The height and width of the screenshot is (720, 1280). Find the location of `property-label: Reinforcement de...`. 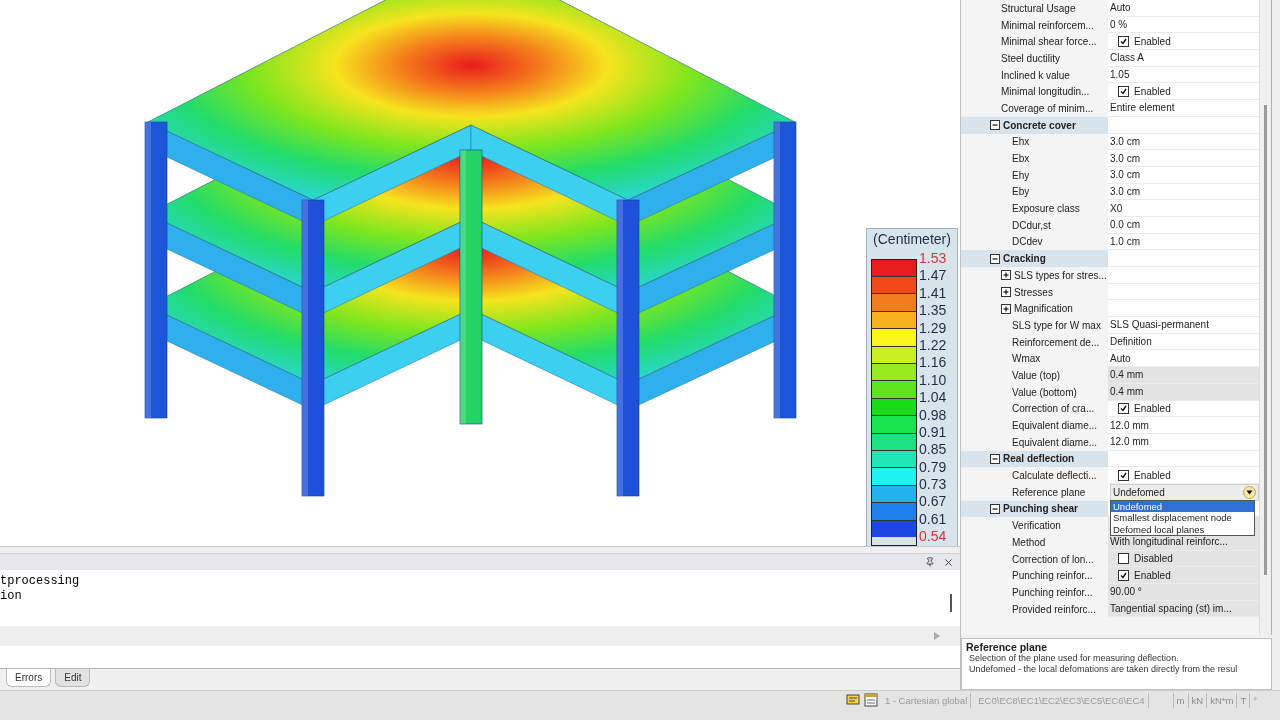

property-label: Reinforcement de... is located at coordinates (1056, 342).